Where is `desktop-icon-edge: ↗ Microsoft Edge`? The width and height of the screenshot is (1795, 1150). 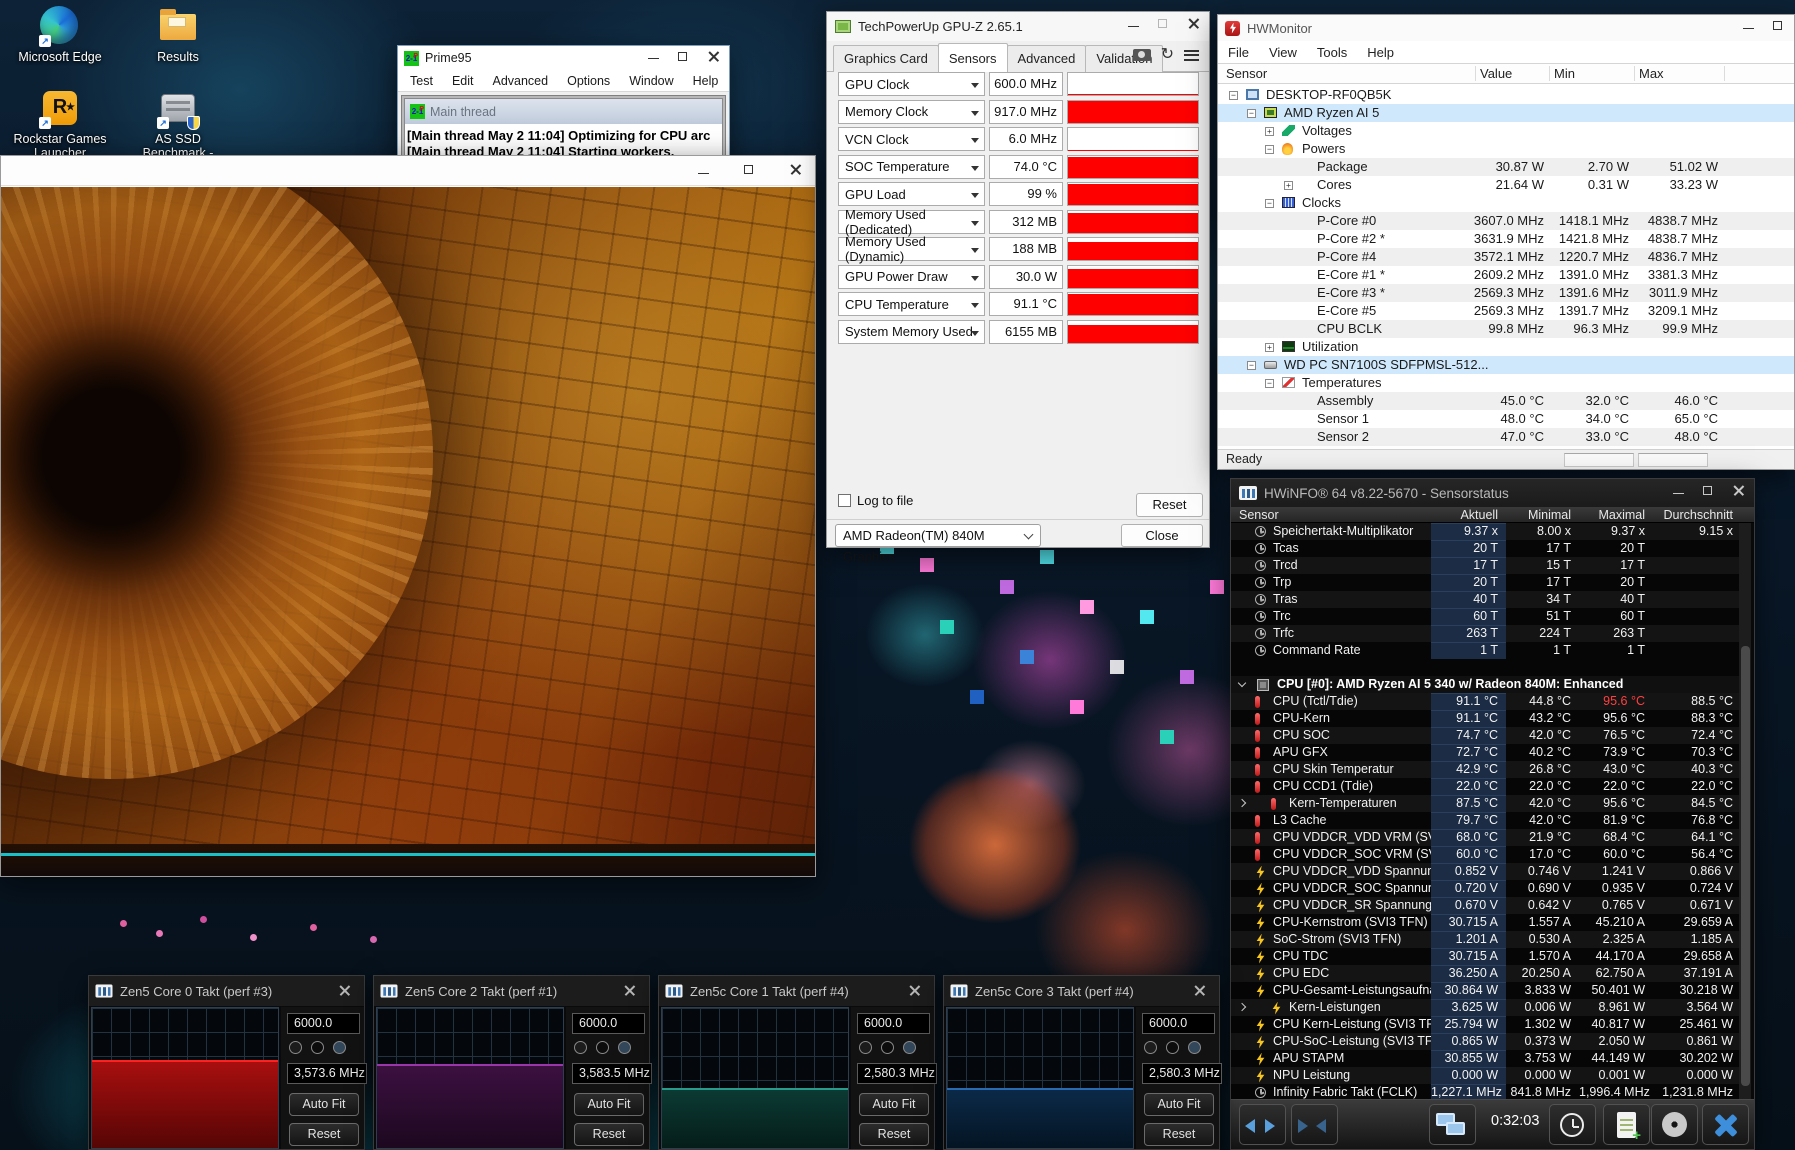 desktop-icon-edge: ↗ Microsoft Edge is located at coordinates (60, 35).